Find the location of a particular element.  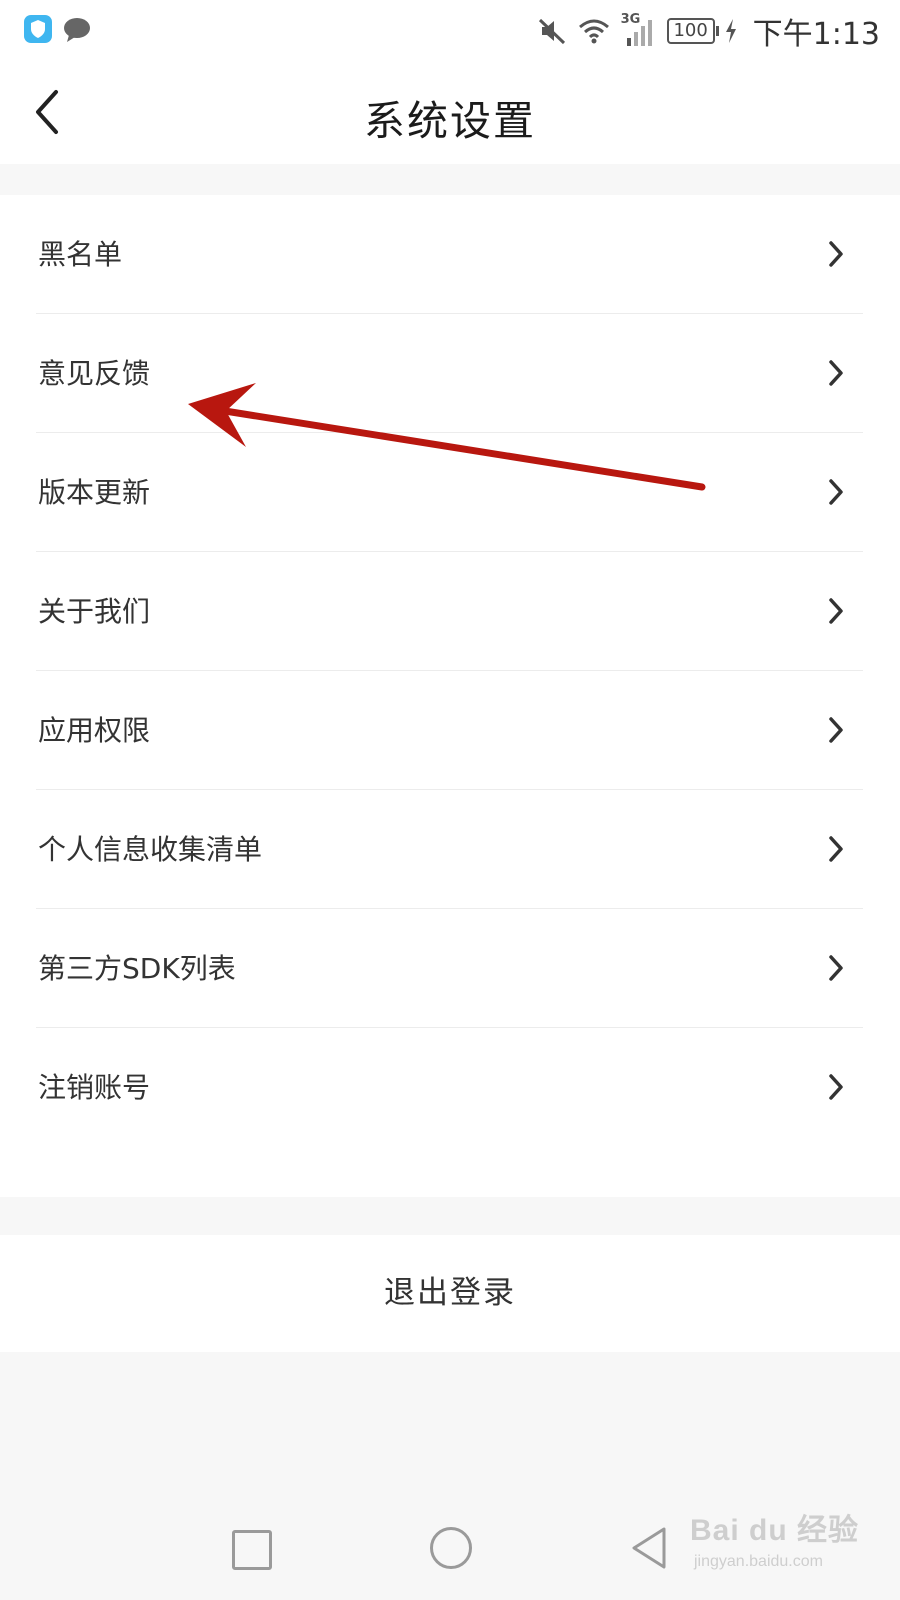

battery-icon: 100 is located at coordinates (692, 31).